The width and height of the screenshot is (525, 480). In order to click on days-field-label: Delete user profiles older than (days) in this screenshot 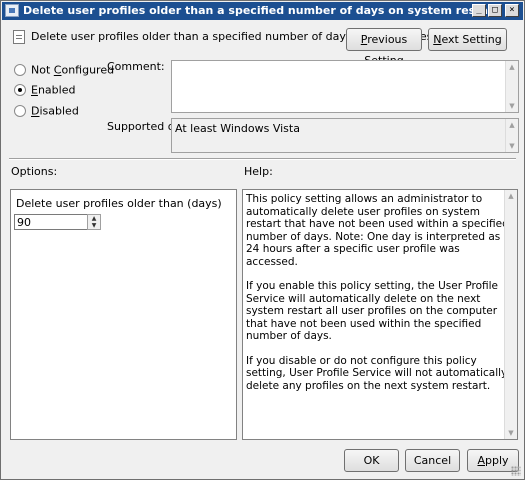, I will do `click(119, 203)`.